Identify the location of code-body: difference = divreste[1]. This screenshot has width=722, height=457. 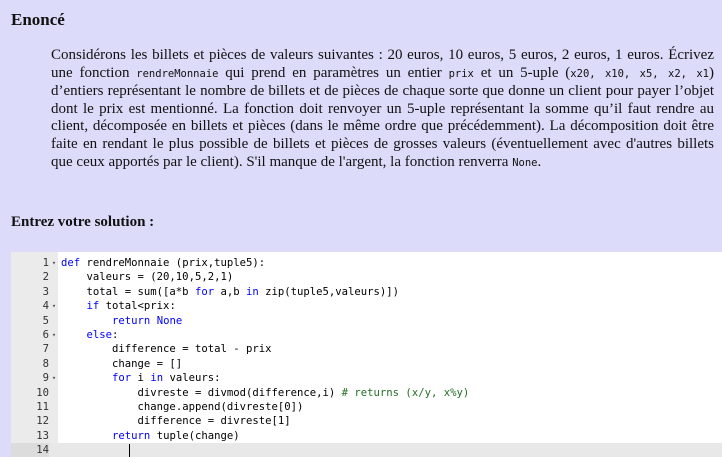
(214, 421).